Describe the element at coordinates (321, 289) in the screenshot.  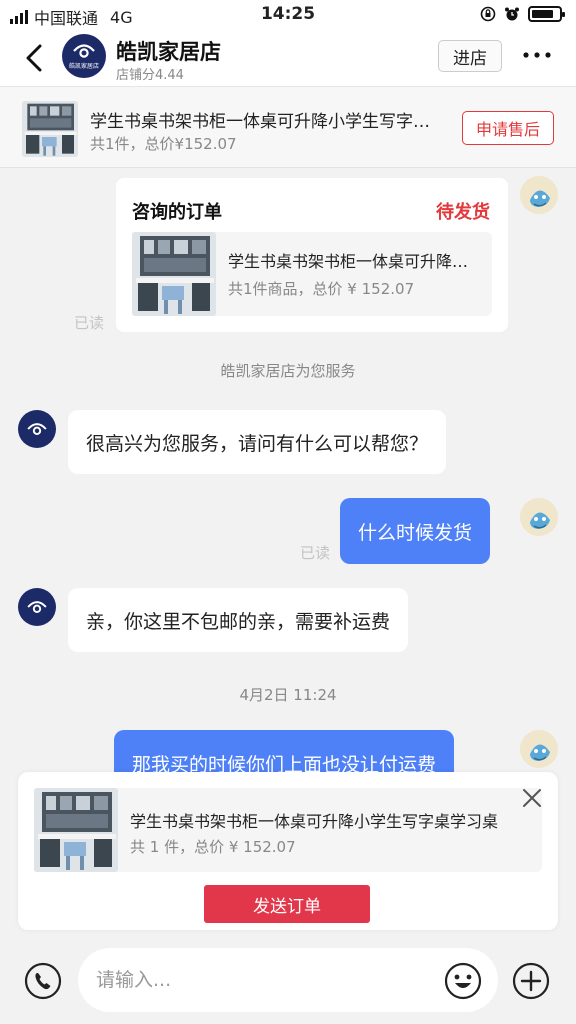
I see `order-card-product-summary: 共1件商品，总价 ¥ 152.07` at that location.